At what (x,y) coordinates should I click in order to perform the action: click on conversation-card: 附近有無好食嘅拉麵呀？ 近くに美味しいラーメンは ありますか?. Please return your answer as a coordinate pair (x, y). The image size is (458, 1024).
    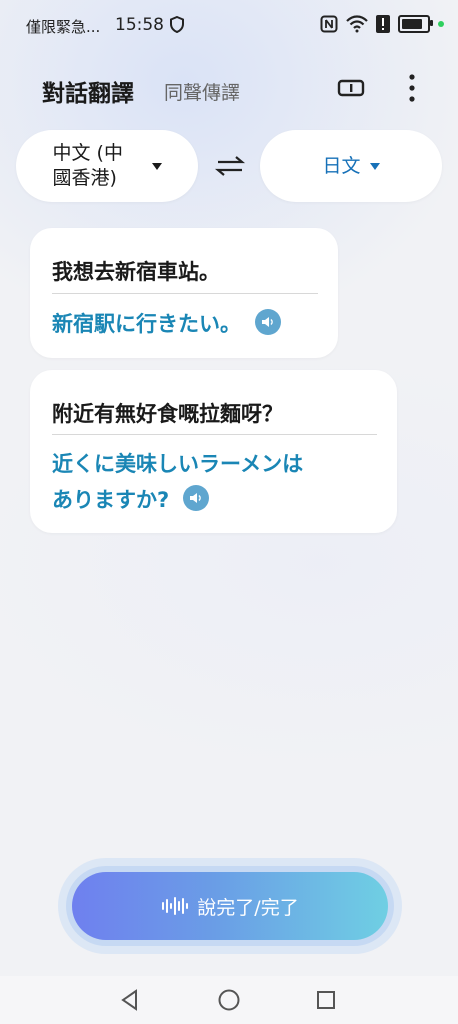
    Looking at the image, I should click on (213, 451).